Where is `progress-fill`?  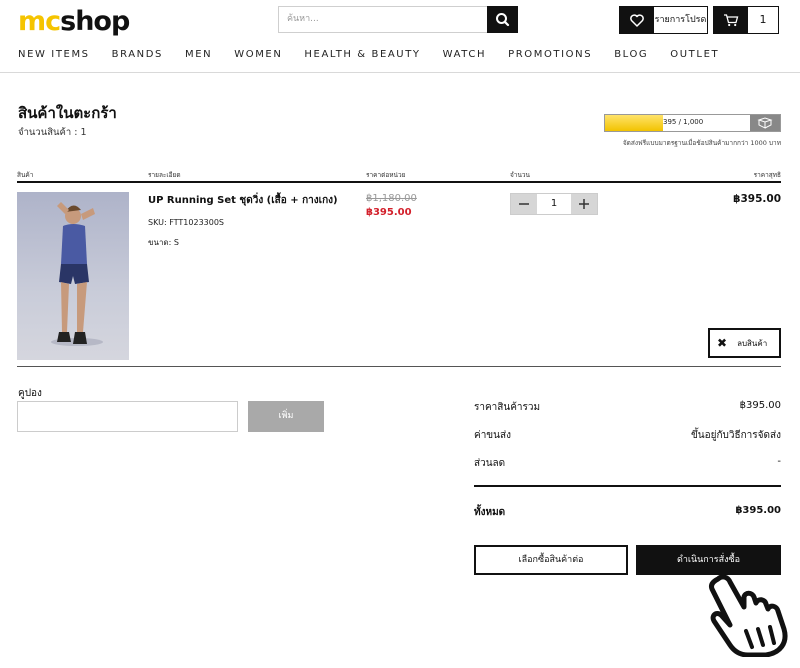
progress-fill is located at coordinates (634, 123).